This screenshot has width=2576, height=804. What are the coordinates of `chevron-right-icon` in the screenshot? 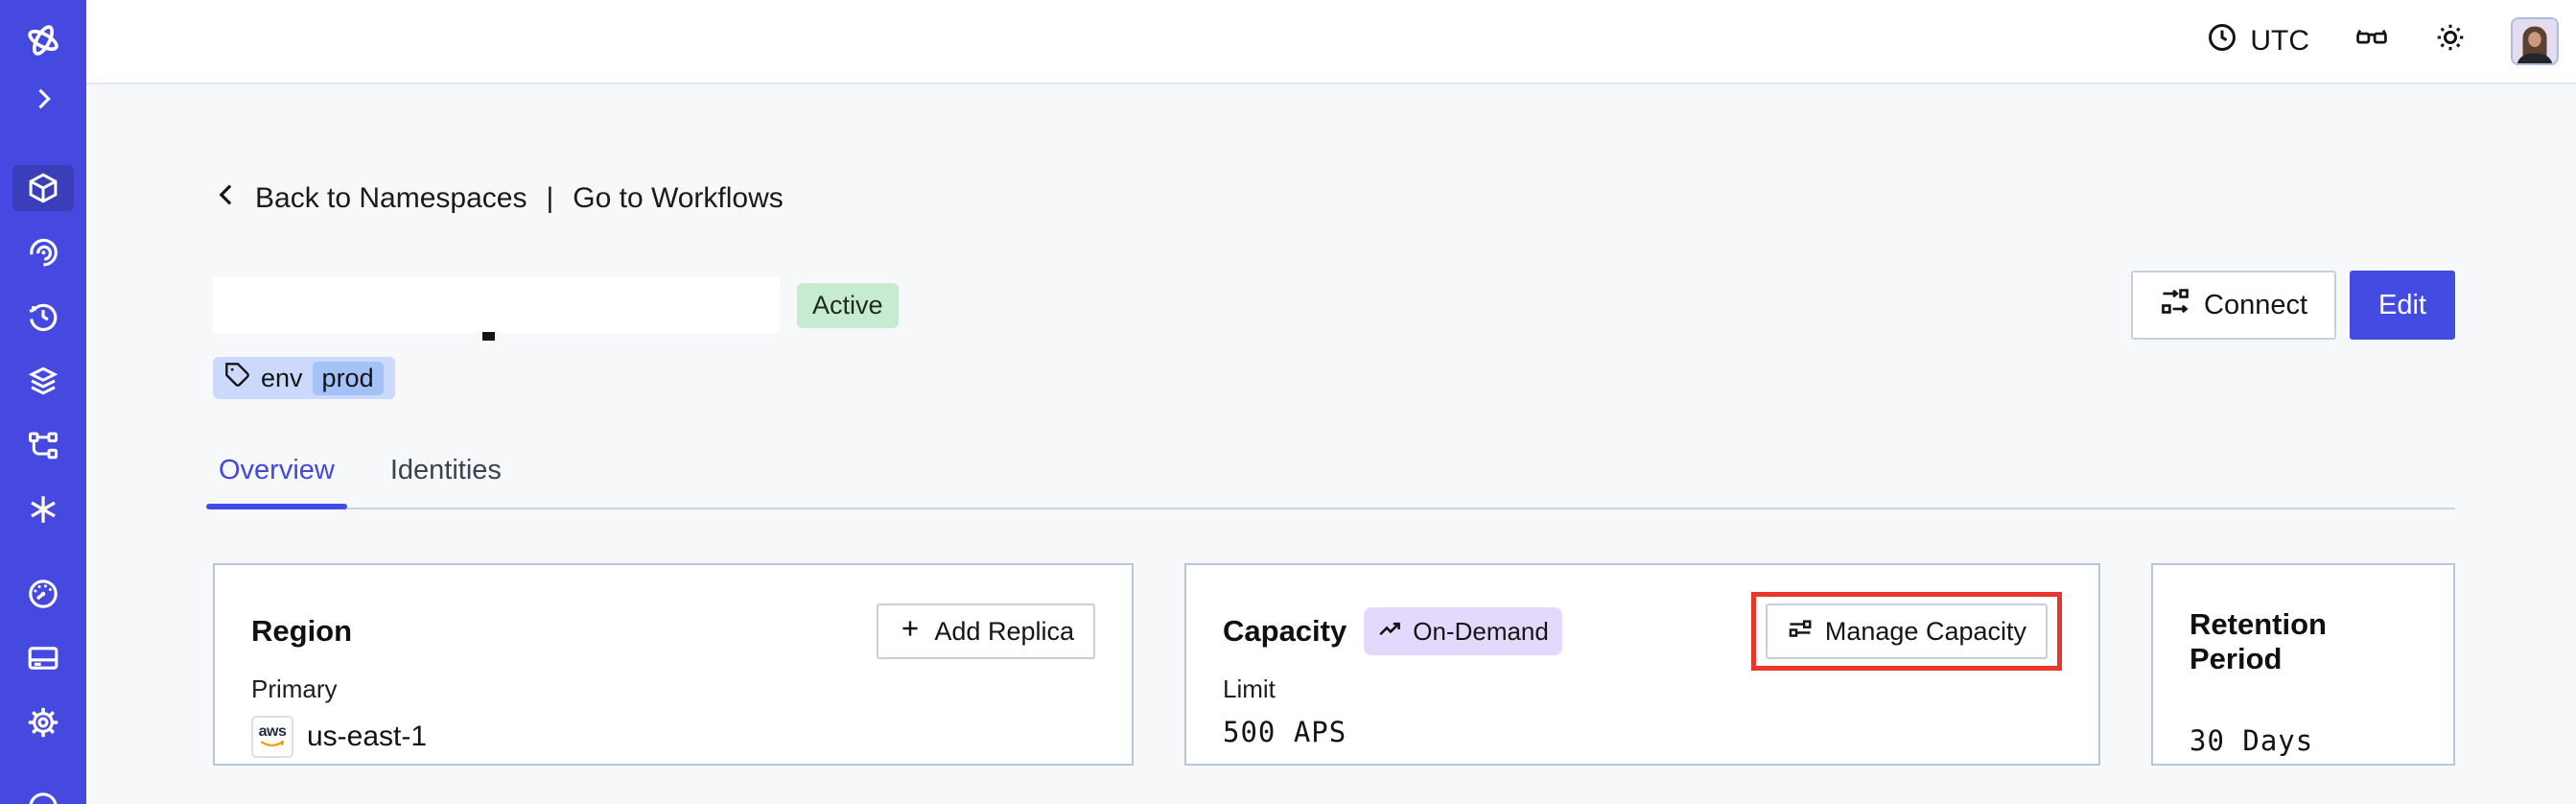 It's located at (43, 99).